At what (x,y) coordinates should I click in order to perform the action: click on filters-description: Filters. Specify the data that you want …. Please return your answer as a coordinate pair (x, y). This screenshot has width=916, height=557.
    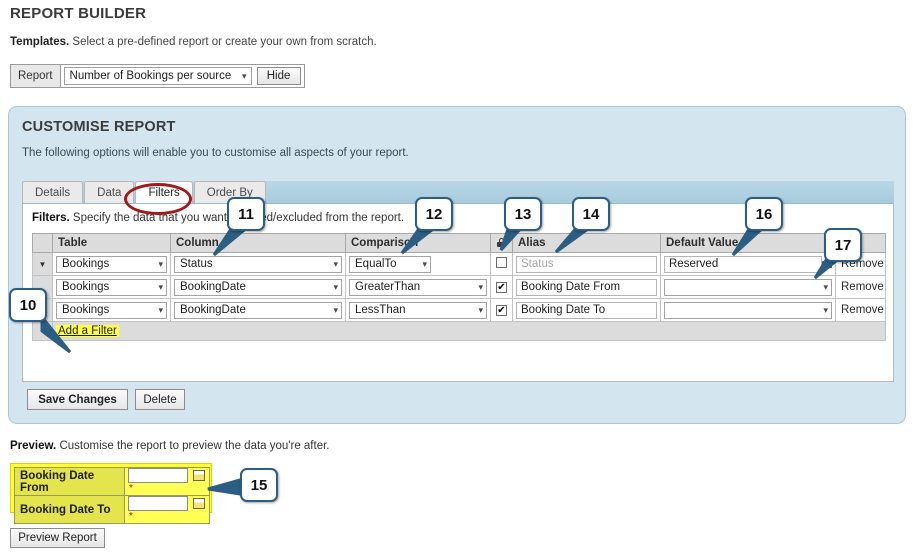
    Looking at the image, I should click on (218, 218).